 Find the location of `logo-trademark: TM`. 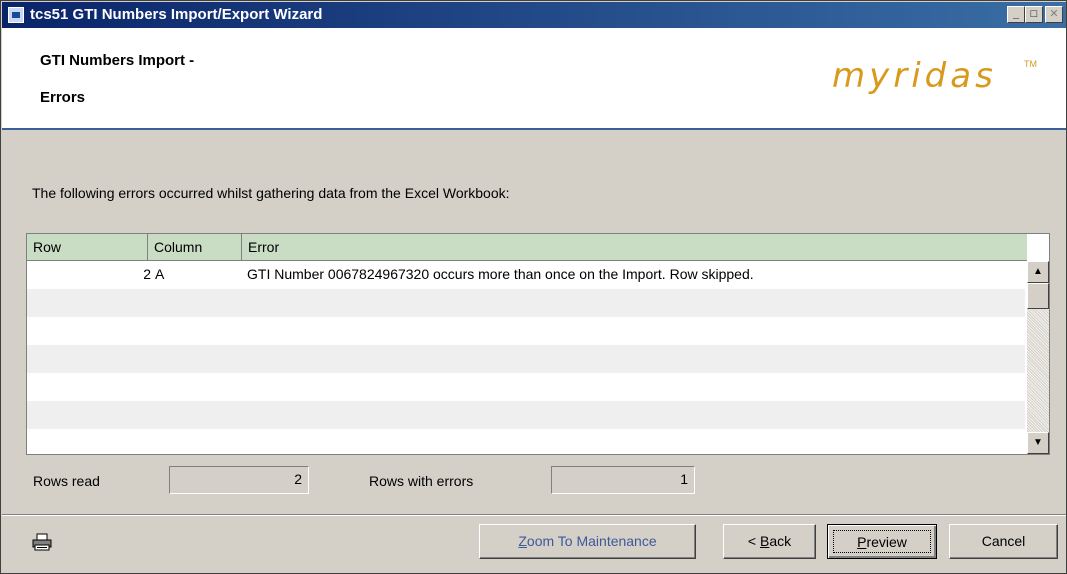

logo-trademark: TM is located at coordinates (1030, 64).